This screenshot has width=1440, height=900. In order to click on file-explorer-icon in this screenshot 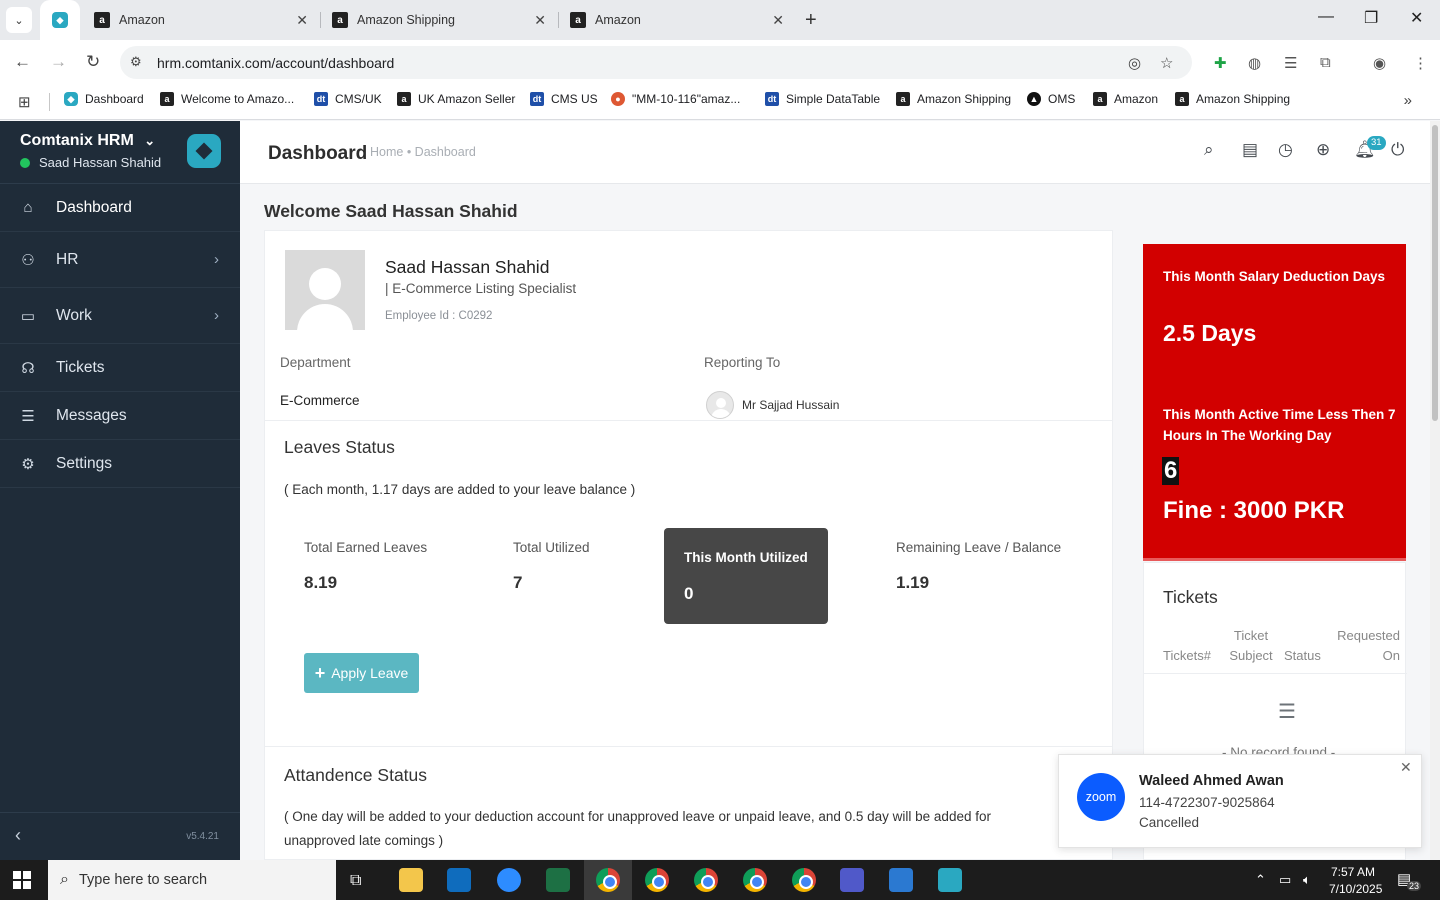, I will do `click(411, 880)`.